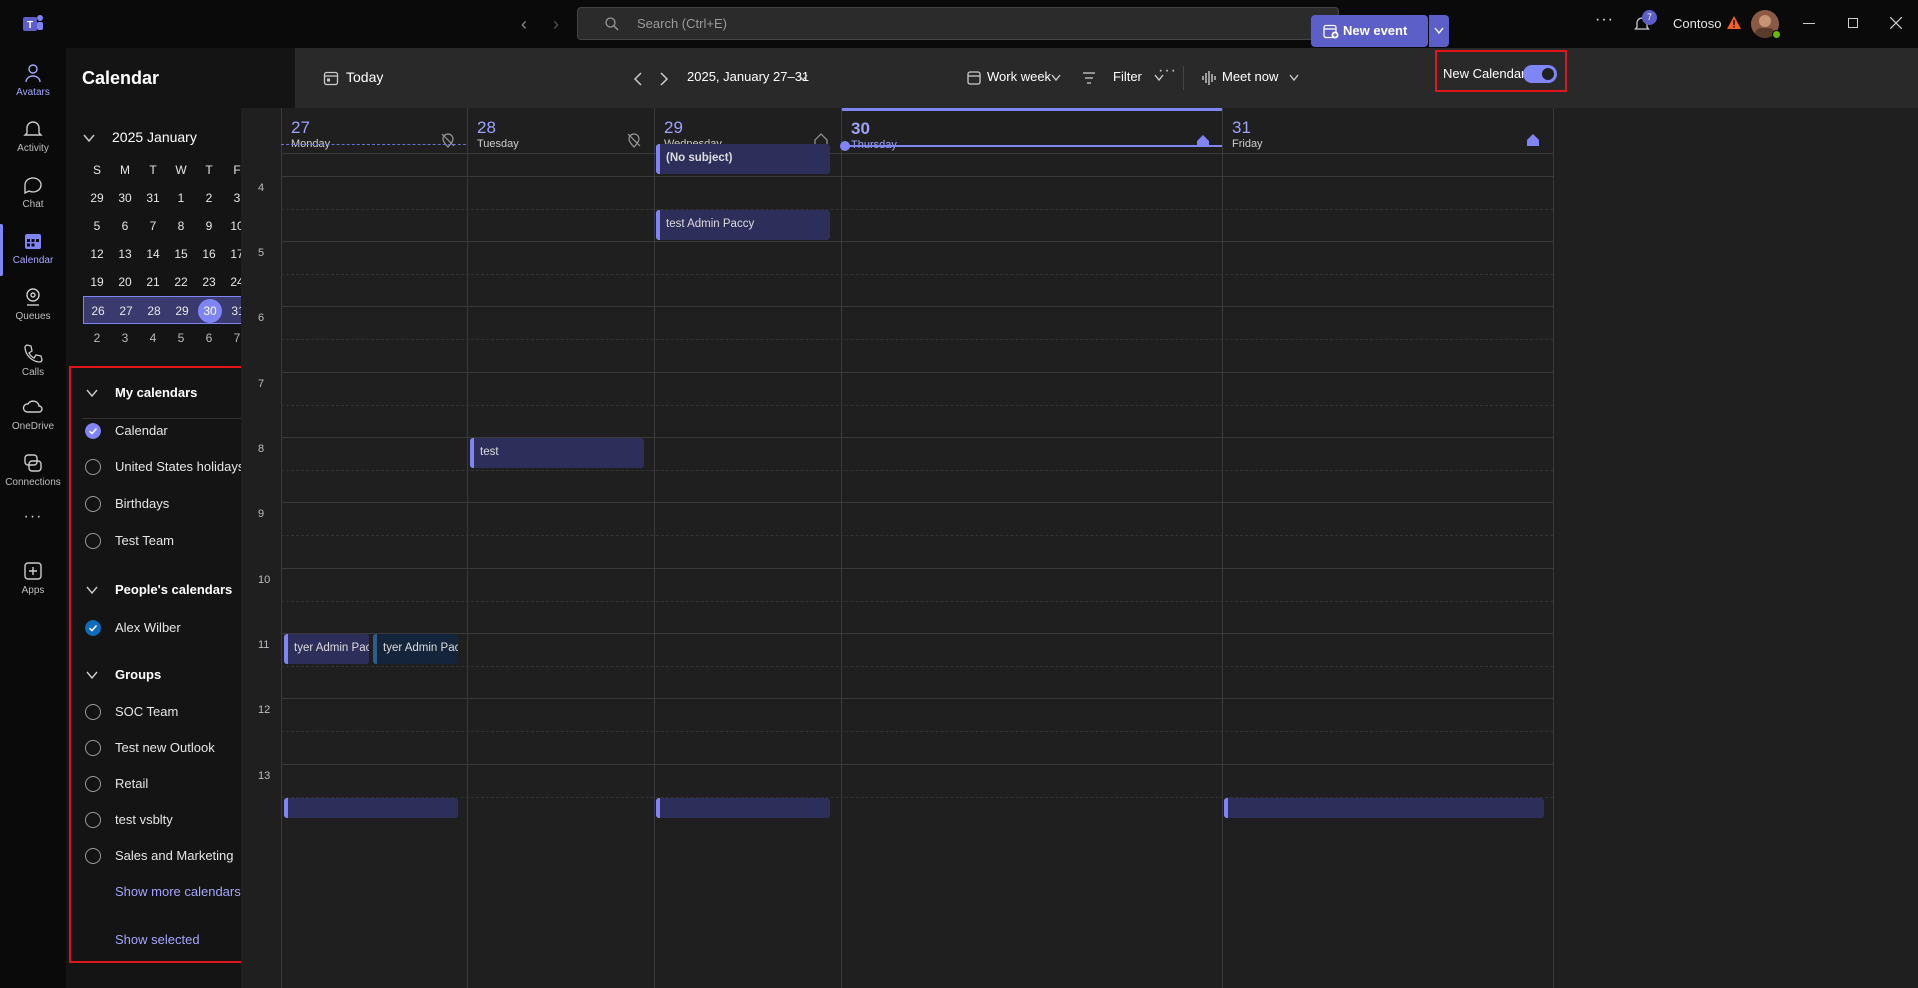  I want to click on home-icon, so click(1533, 140).